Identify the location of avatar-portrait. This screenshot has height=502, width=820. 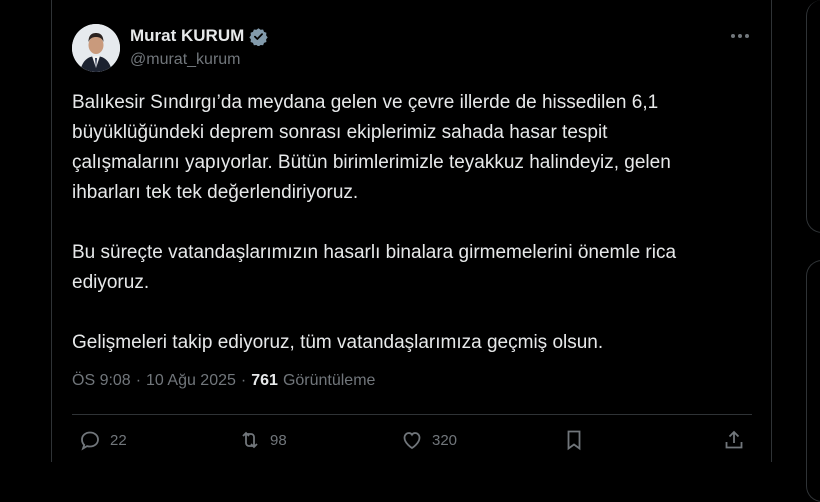
(96, 48).